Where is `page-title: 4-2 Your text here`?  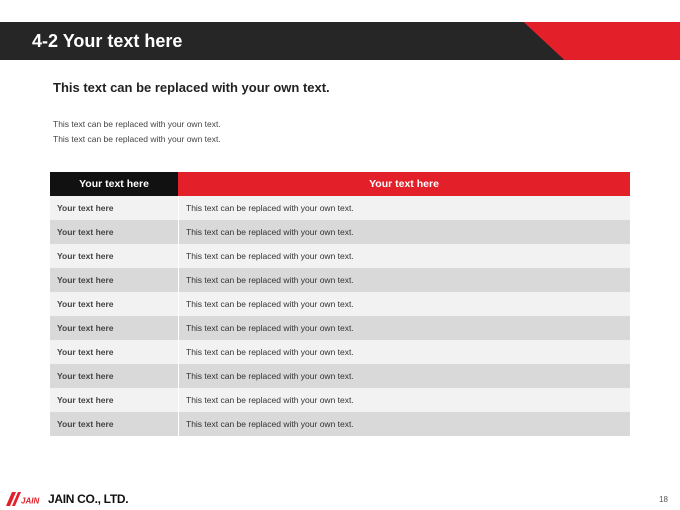 page-title: 4-2 Your text here is located at coordinates (107, 41).